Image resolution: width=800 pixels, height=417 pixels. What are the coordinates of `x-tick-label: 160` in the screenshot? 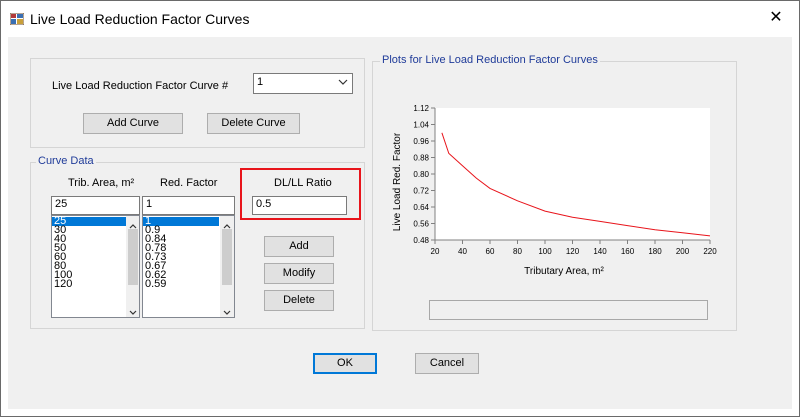 It's located at (628, 251).